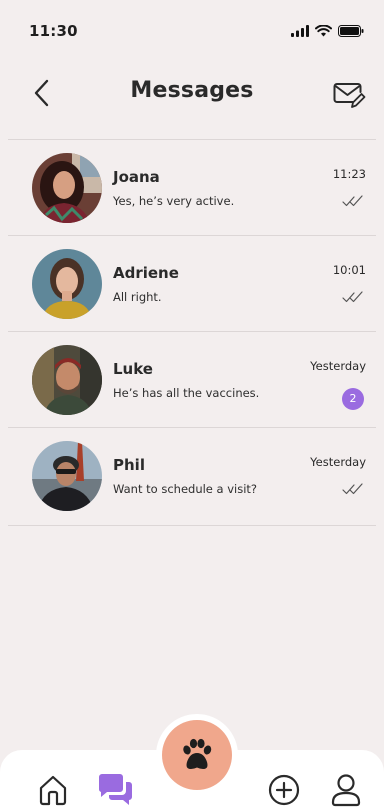  Describe the element at coordinates (53, 31) in the screenshot. I see `status-time: 11:30` at that location.